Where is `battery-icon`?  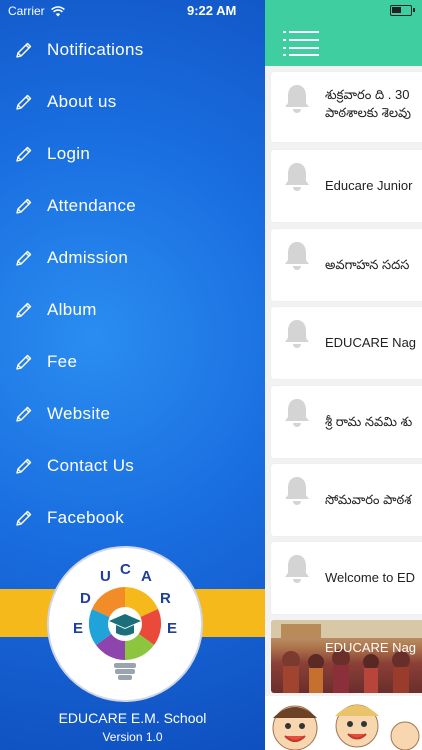 battery-icon is located at coordinates (402, 10).